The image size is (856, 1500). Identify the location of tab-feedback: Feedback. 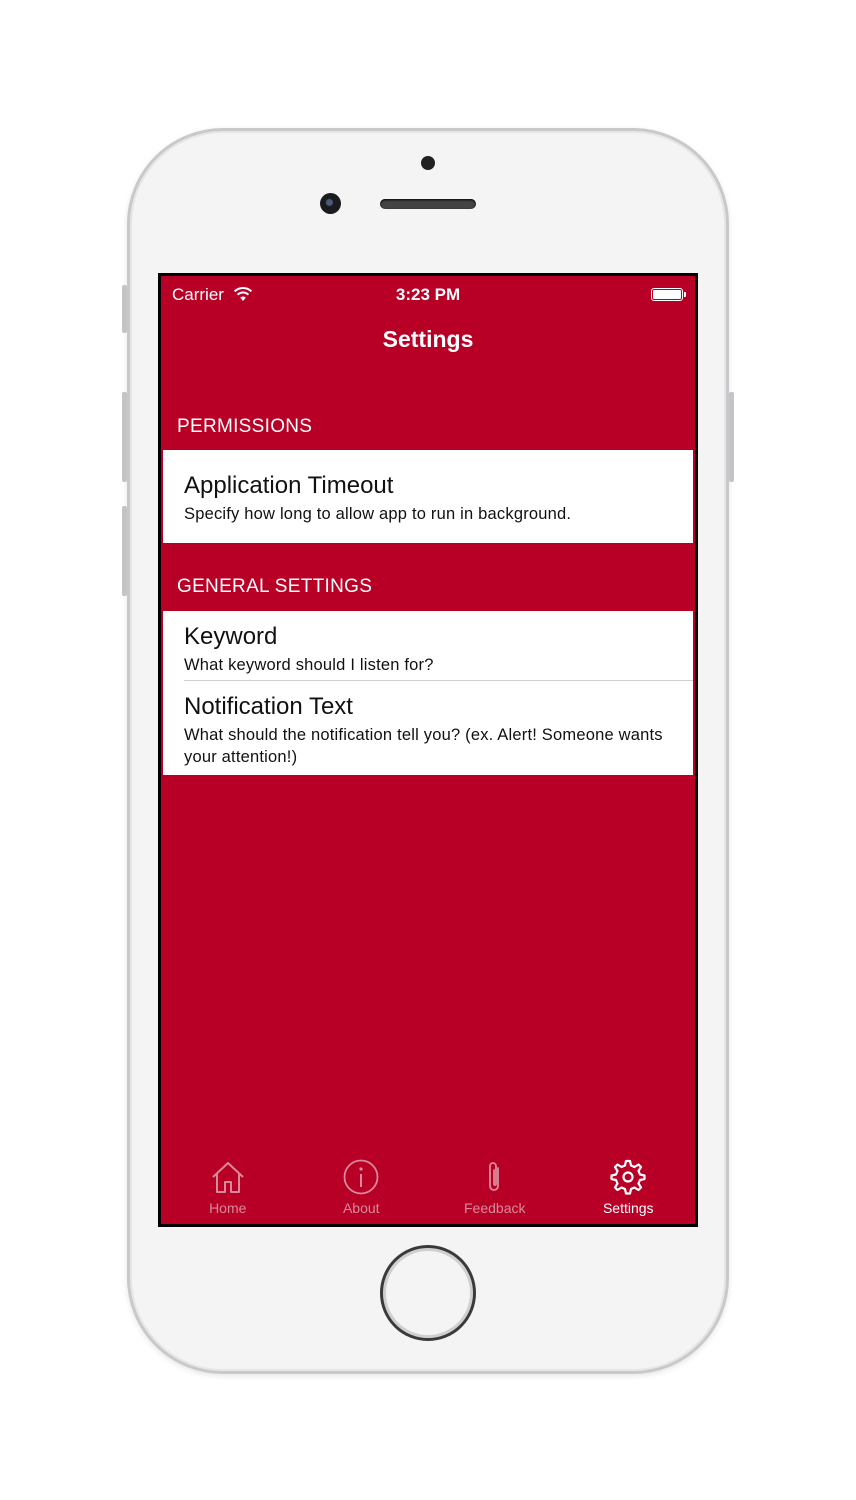
(495, 1187).